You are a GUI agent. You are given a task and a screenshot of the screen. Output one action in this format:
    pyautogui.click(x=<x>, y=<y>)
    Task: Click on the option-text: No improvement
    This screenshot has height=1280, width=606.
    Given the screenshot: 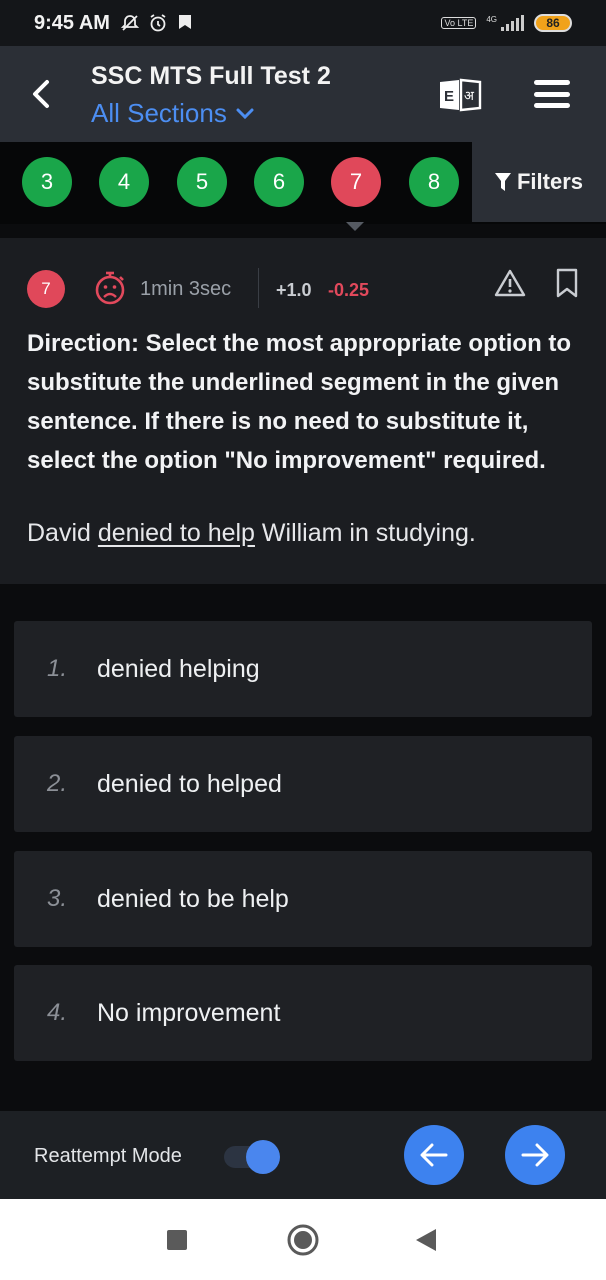 What is the action you would take?
    pyautogui.click(x=189, y=1012)
    